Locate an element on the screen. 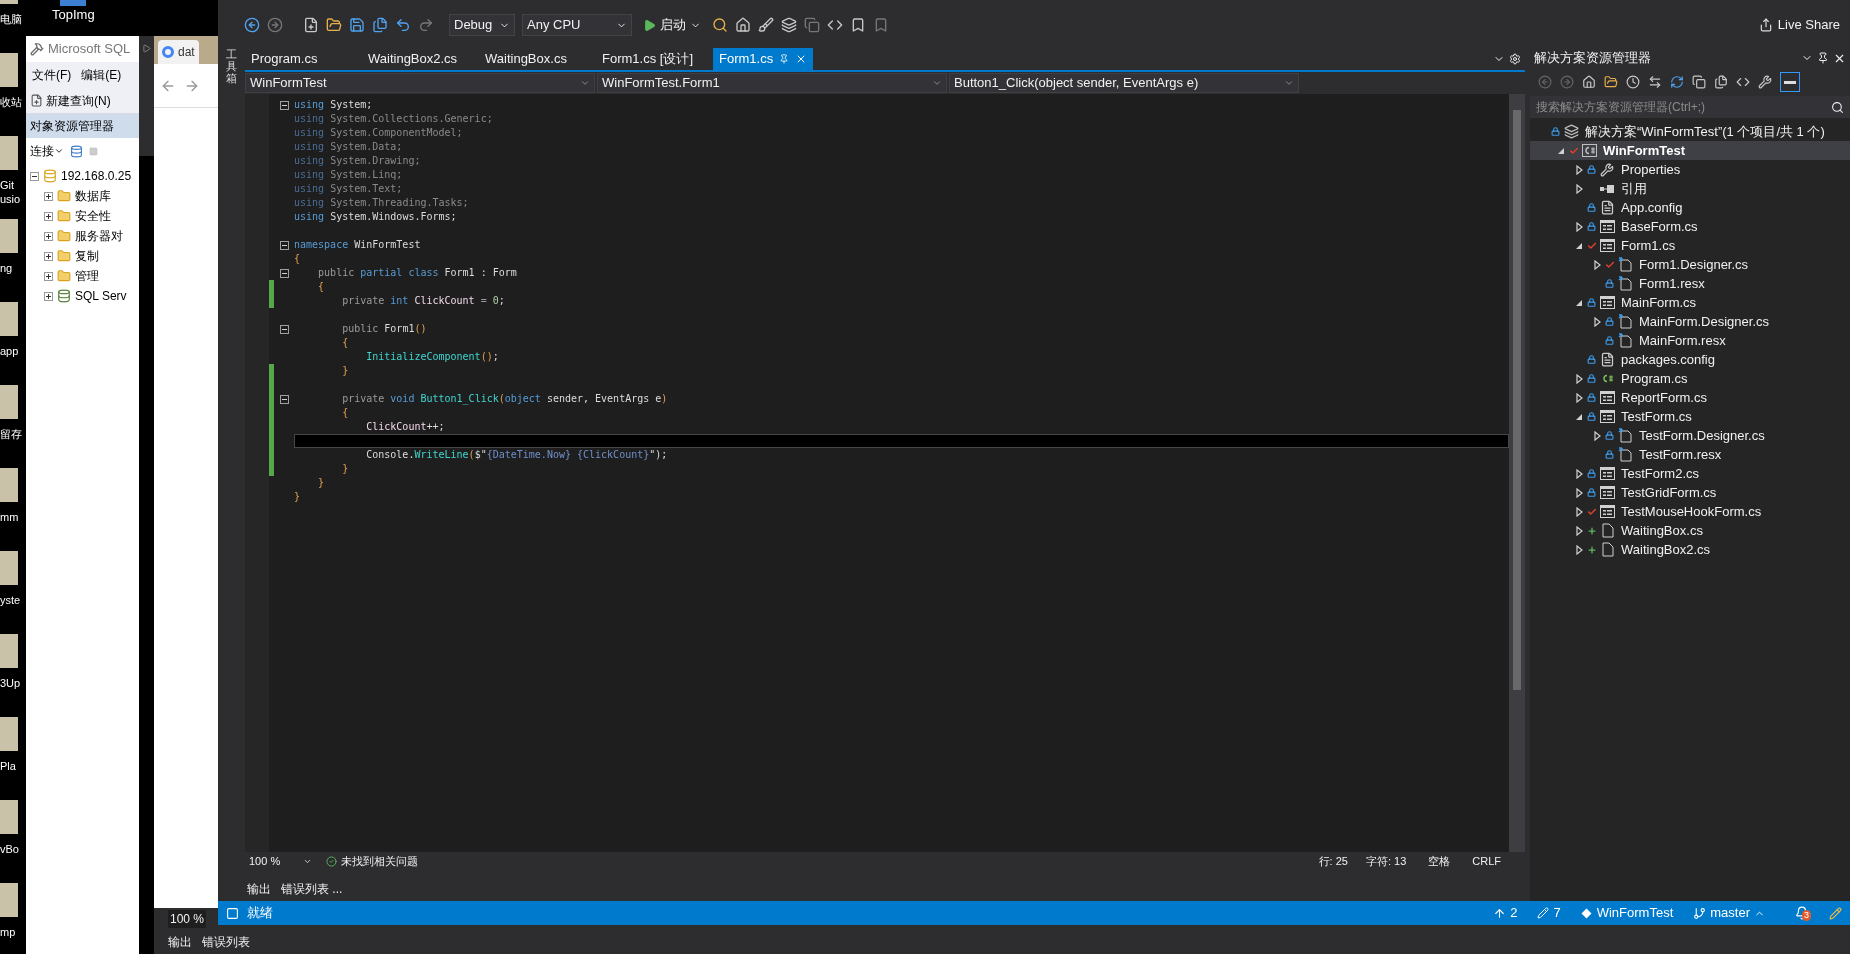  desktop-icon-label: 电脑 is located at coordinates (13, 19).